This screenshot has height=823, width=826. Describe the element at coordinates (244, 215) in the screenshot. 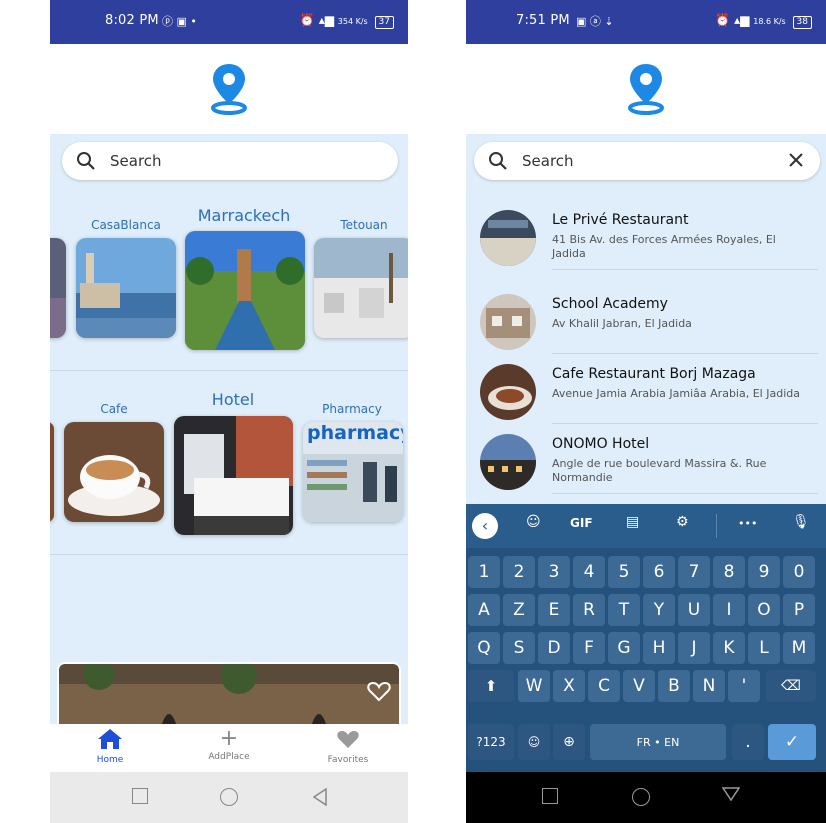

I see `city-label-marrackech: Marrackech` at that location.